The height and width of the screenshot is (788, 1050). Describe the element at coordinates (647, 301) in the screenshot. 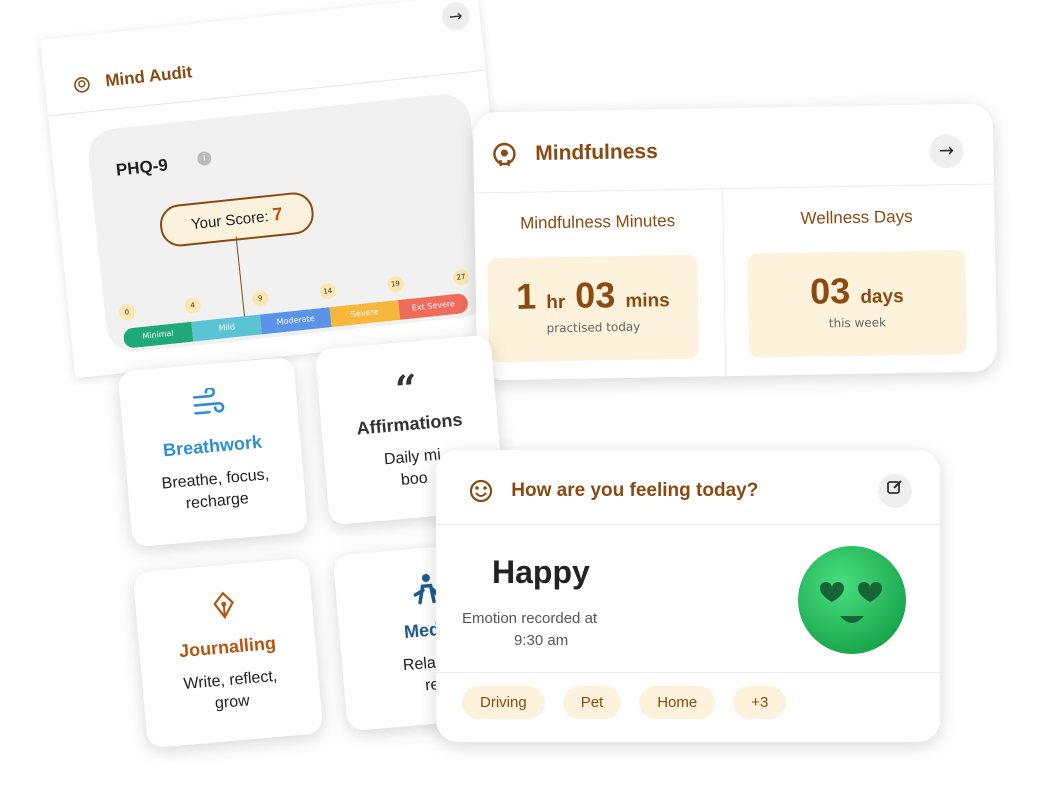

I see `minutes-unit: mins` at that location.